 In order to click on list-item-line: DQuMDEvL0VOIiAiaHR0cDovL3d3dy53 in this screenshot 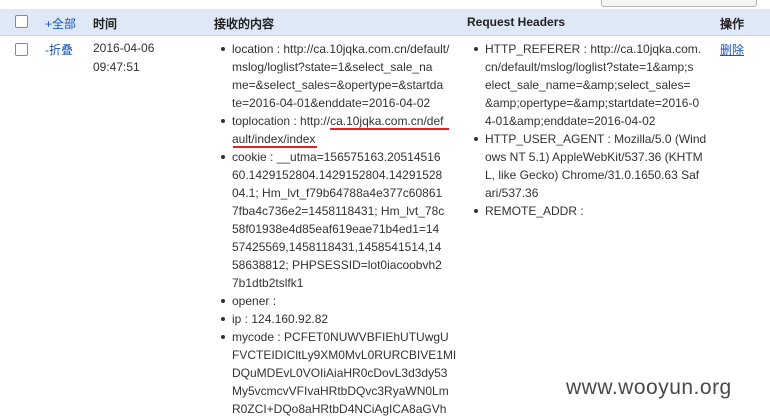, I will do `click(340, 373)`.